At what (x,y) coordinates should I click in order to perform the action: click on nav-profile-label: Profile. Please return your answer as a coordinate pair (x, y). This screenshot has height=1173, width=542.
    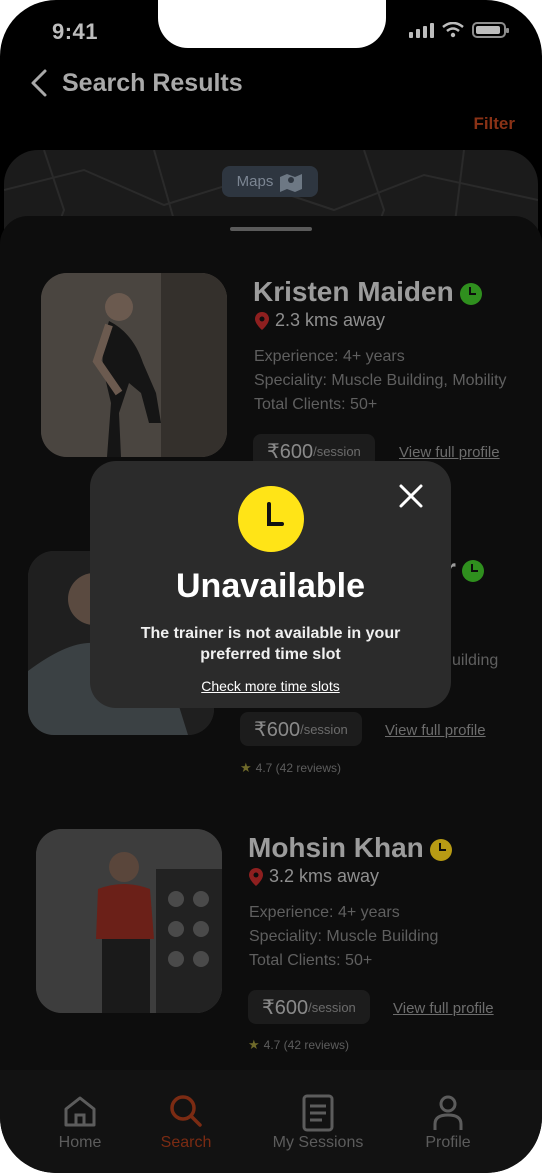
    Looking at the image, I should click on (448, 1142).